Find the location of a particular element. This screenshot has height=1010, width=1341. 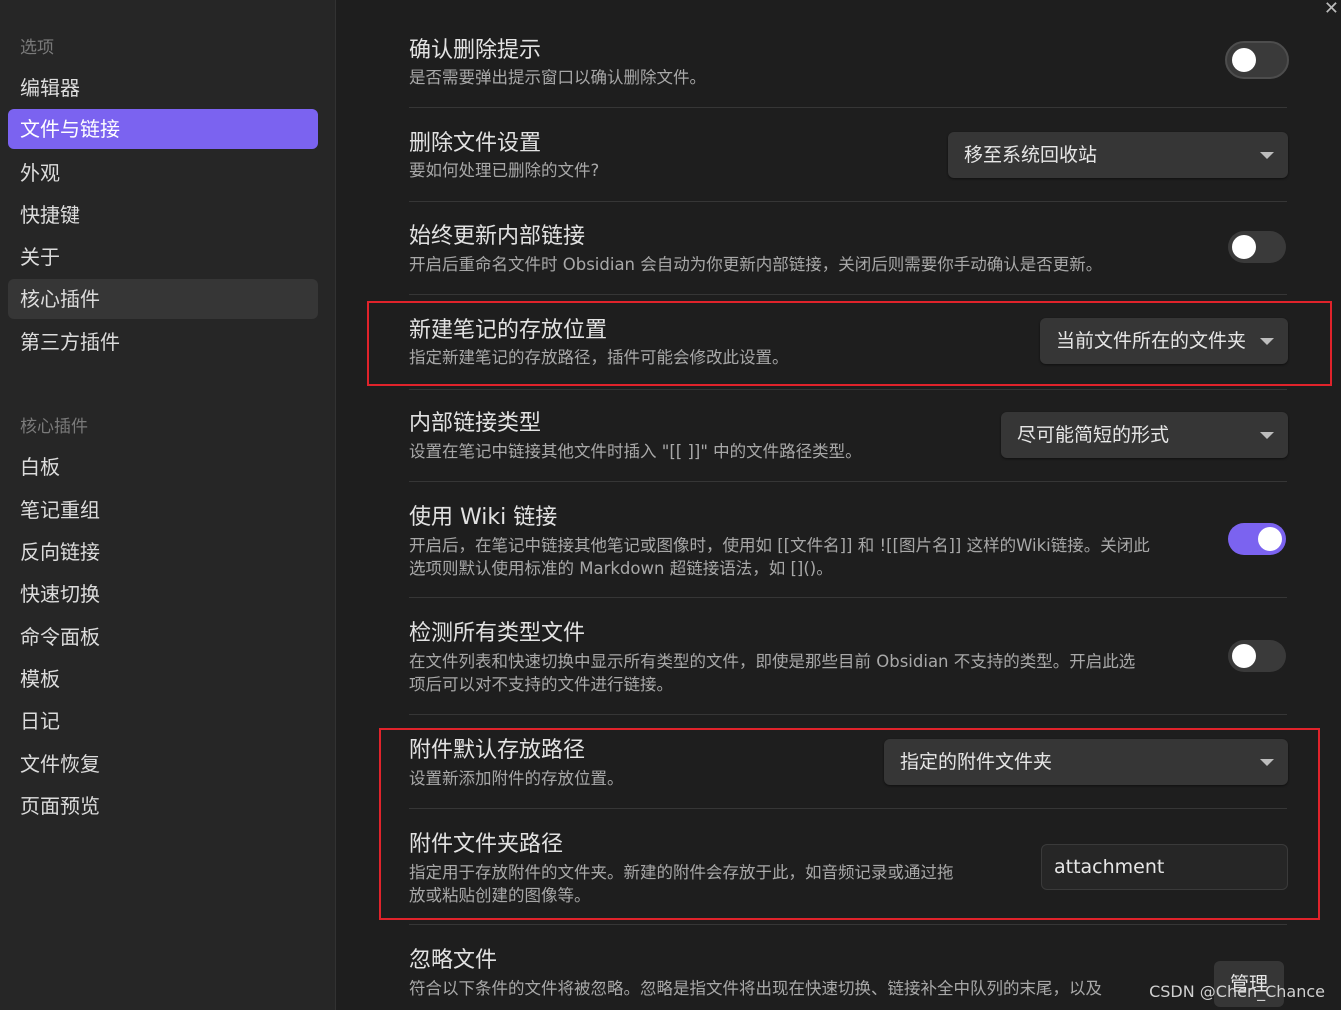

confirm-delete-toggle is located at coordinates (1257, 60).